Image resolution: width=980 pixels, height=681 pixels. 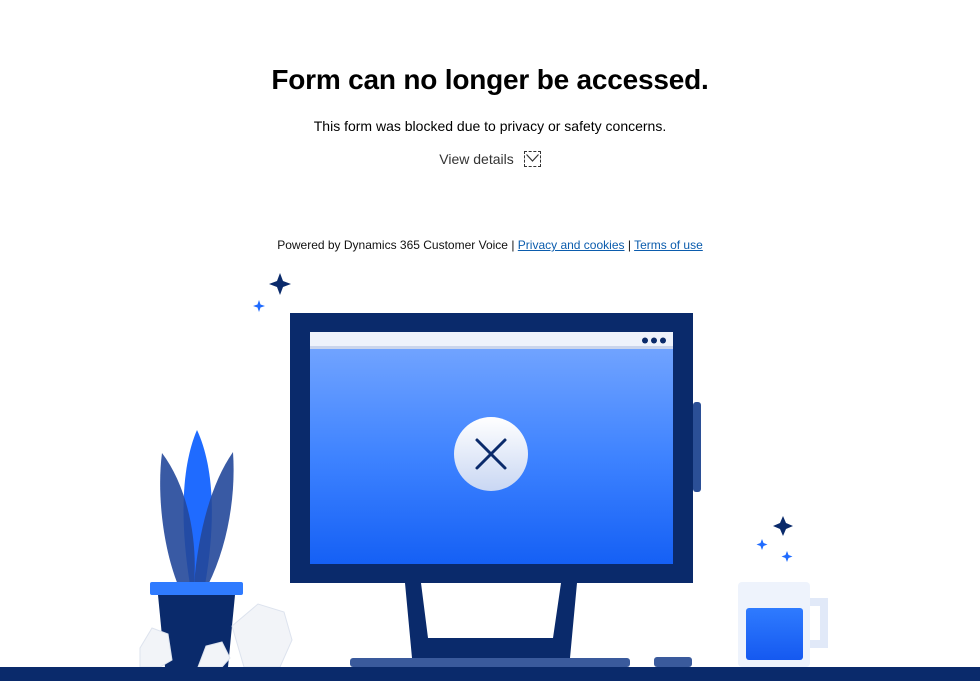 What do you see at coordinates (571, 245) in the screenshot?
I see `privacy-cookies-link: Privacy and cookies` at bounding box center [571, 245].